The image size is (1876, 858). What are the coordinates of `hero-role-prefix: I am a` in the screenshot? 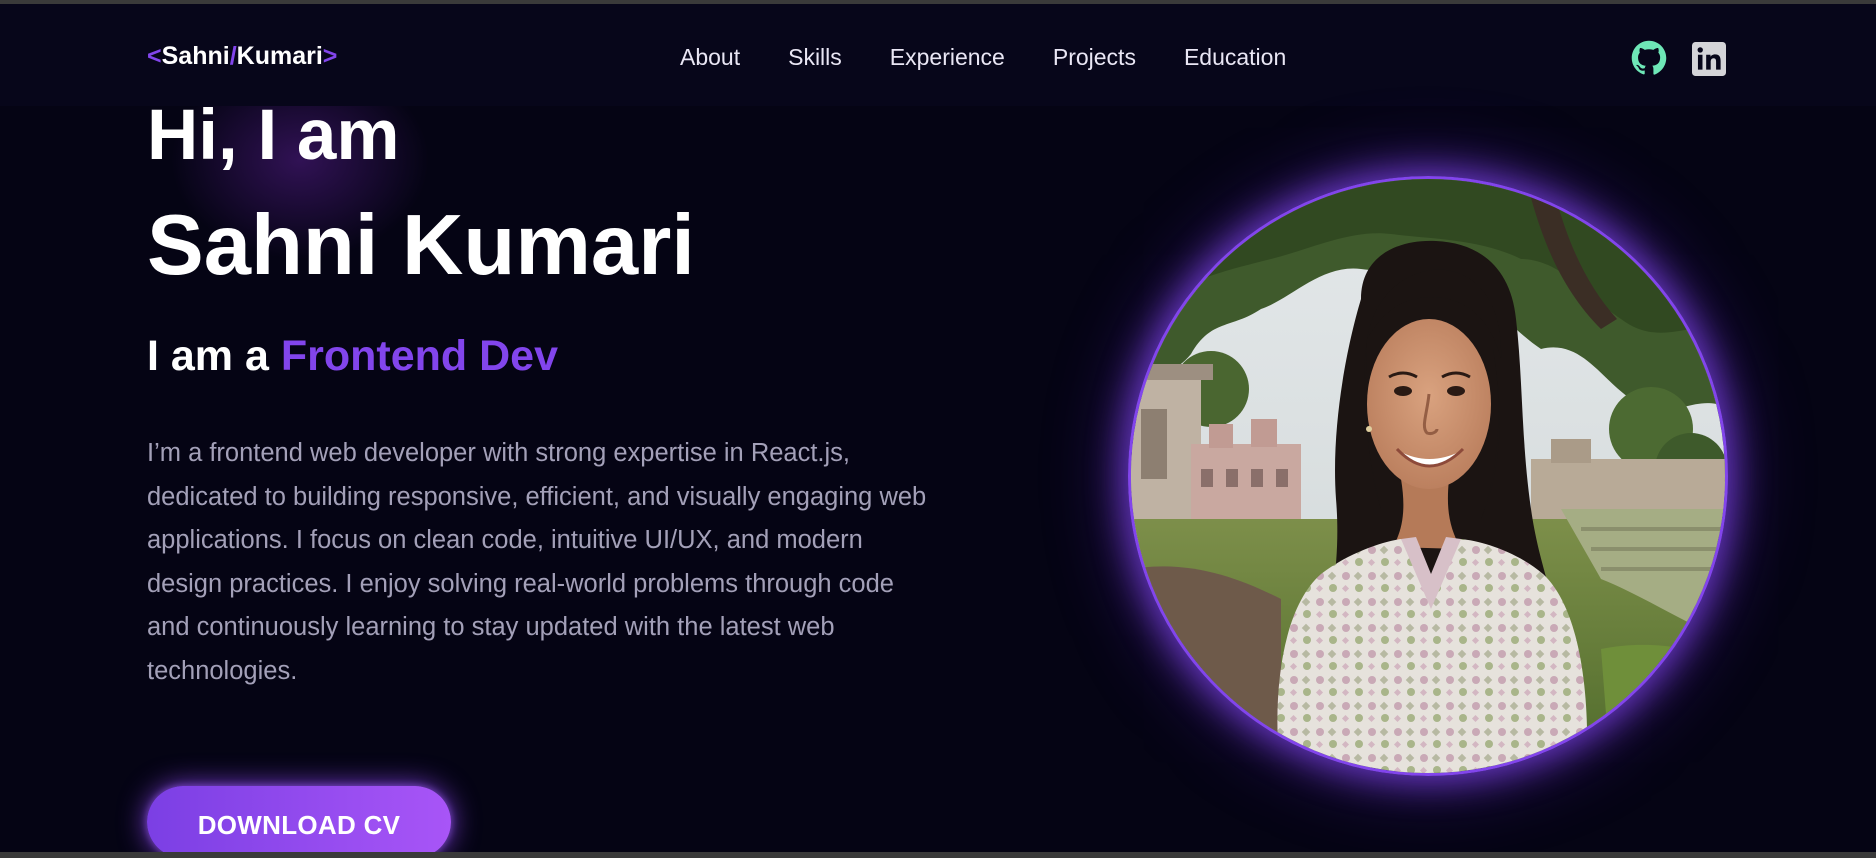 It's located at (214, 356).